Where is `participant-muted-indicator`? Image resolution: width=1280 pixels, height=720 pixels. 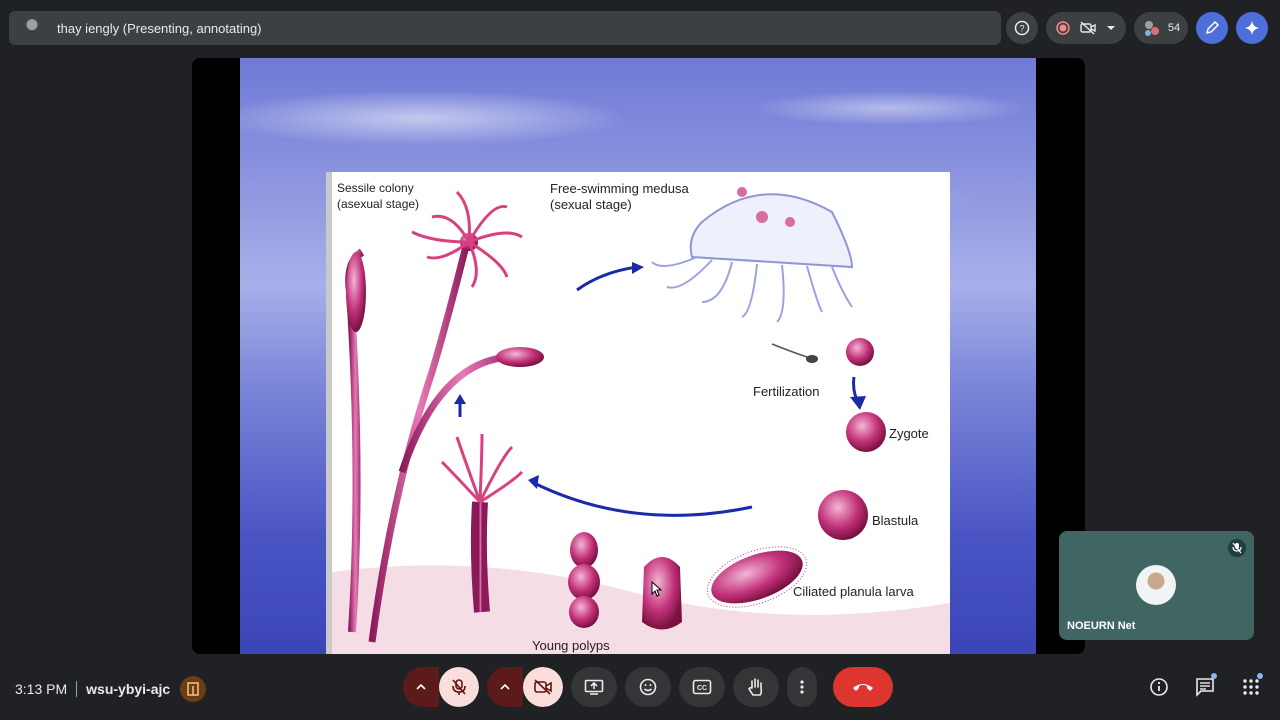 participant-muted-indicator is located at coordinates (1237, 548).